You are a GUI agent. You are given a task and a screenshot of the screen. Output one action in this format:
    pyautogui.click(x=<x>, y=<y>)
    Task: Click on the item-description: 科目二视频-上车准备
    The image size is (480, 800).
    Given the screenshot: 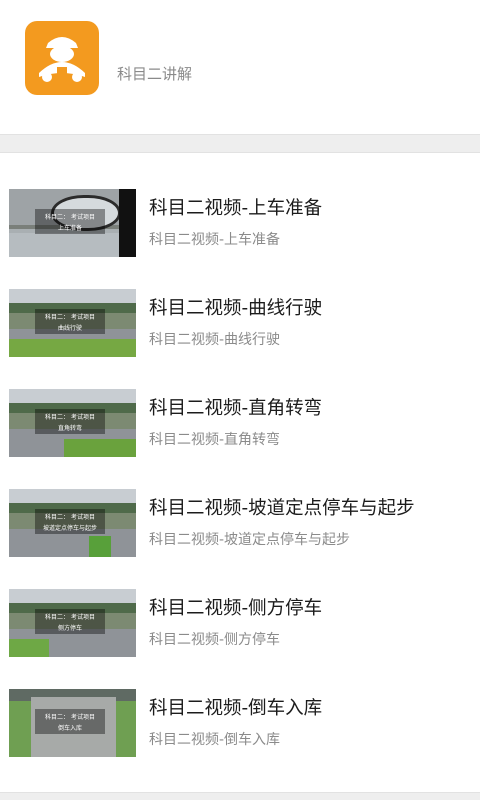 What is the action you would take?
    pyautogui.click(x=215, y=240)
    